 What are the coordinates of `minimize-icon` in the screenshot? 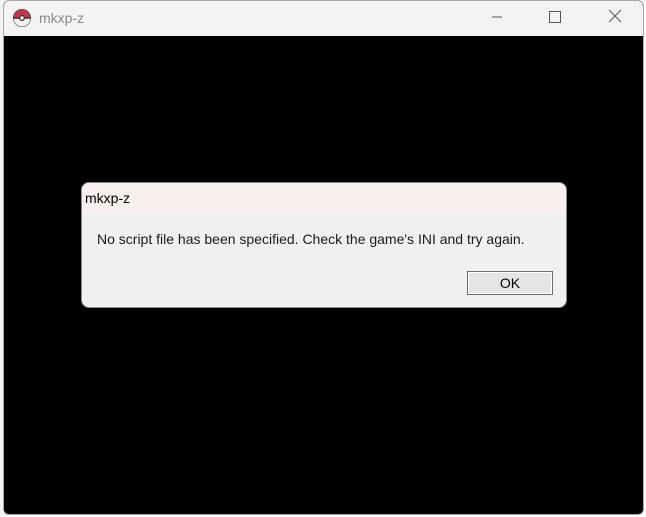 It's located at (497, 19).